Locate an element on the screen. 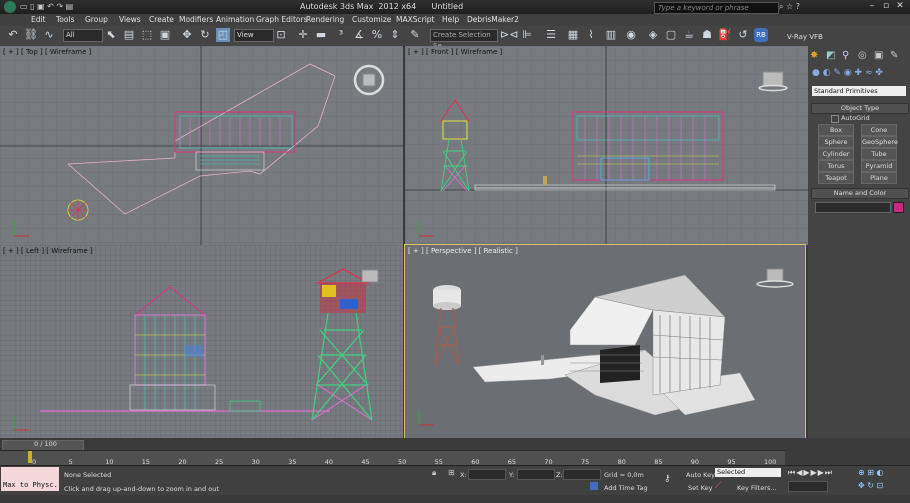 Image resolution: width=910 pixels, height=503 pixels. modify-tab-icon: ◩ is located at coordinates (830, 55).